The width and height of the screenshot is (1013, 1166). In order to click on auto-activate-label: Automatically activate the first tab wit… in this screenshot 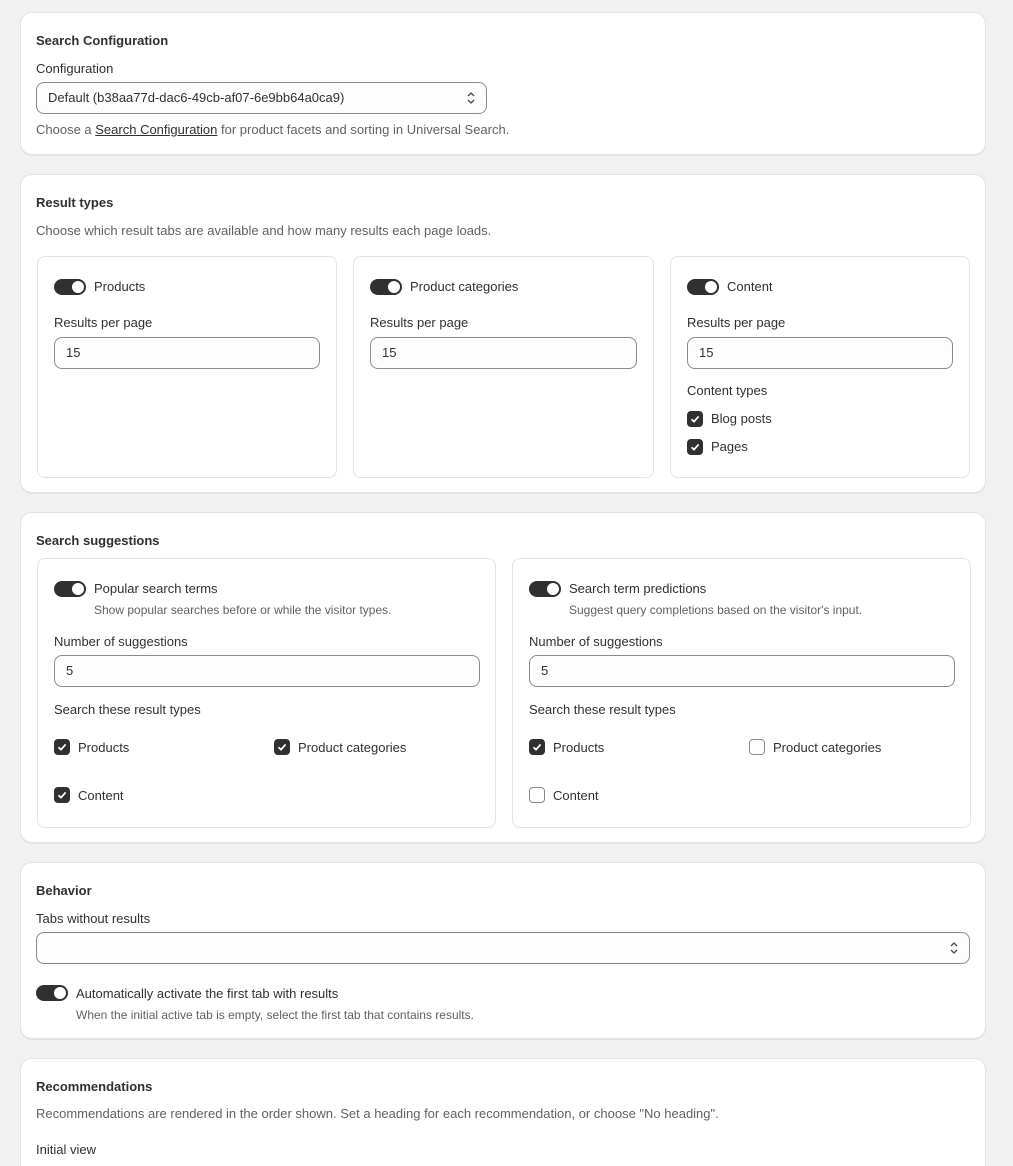, I will do `click(207, 993)`.